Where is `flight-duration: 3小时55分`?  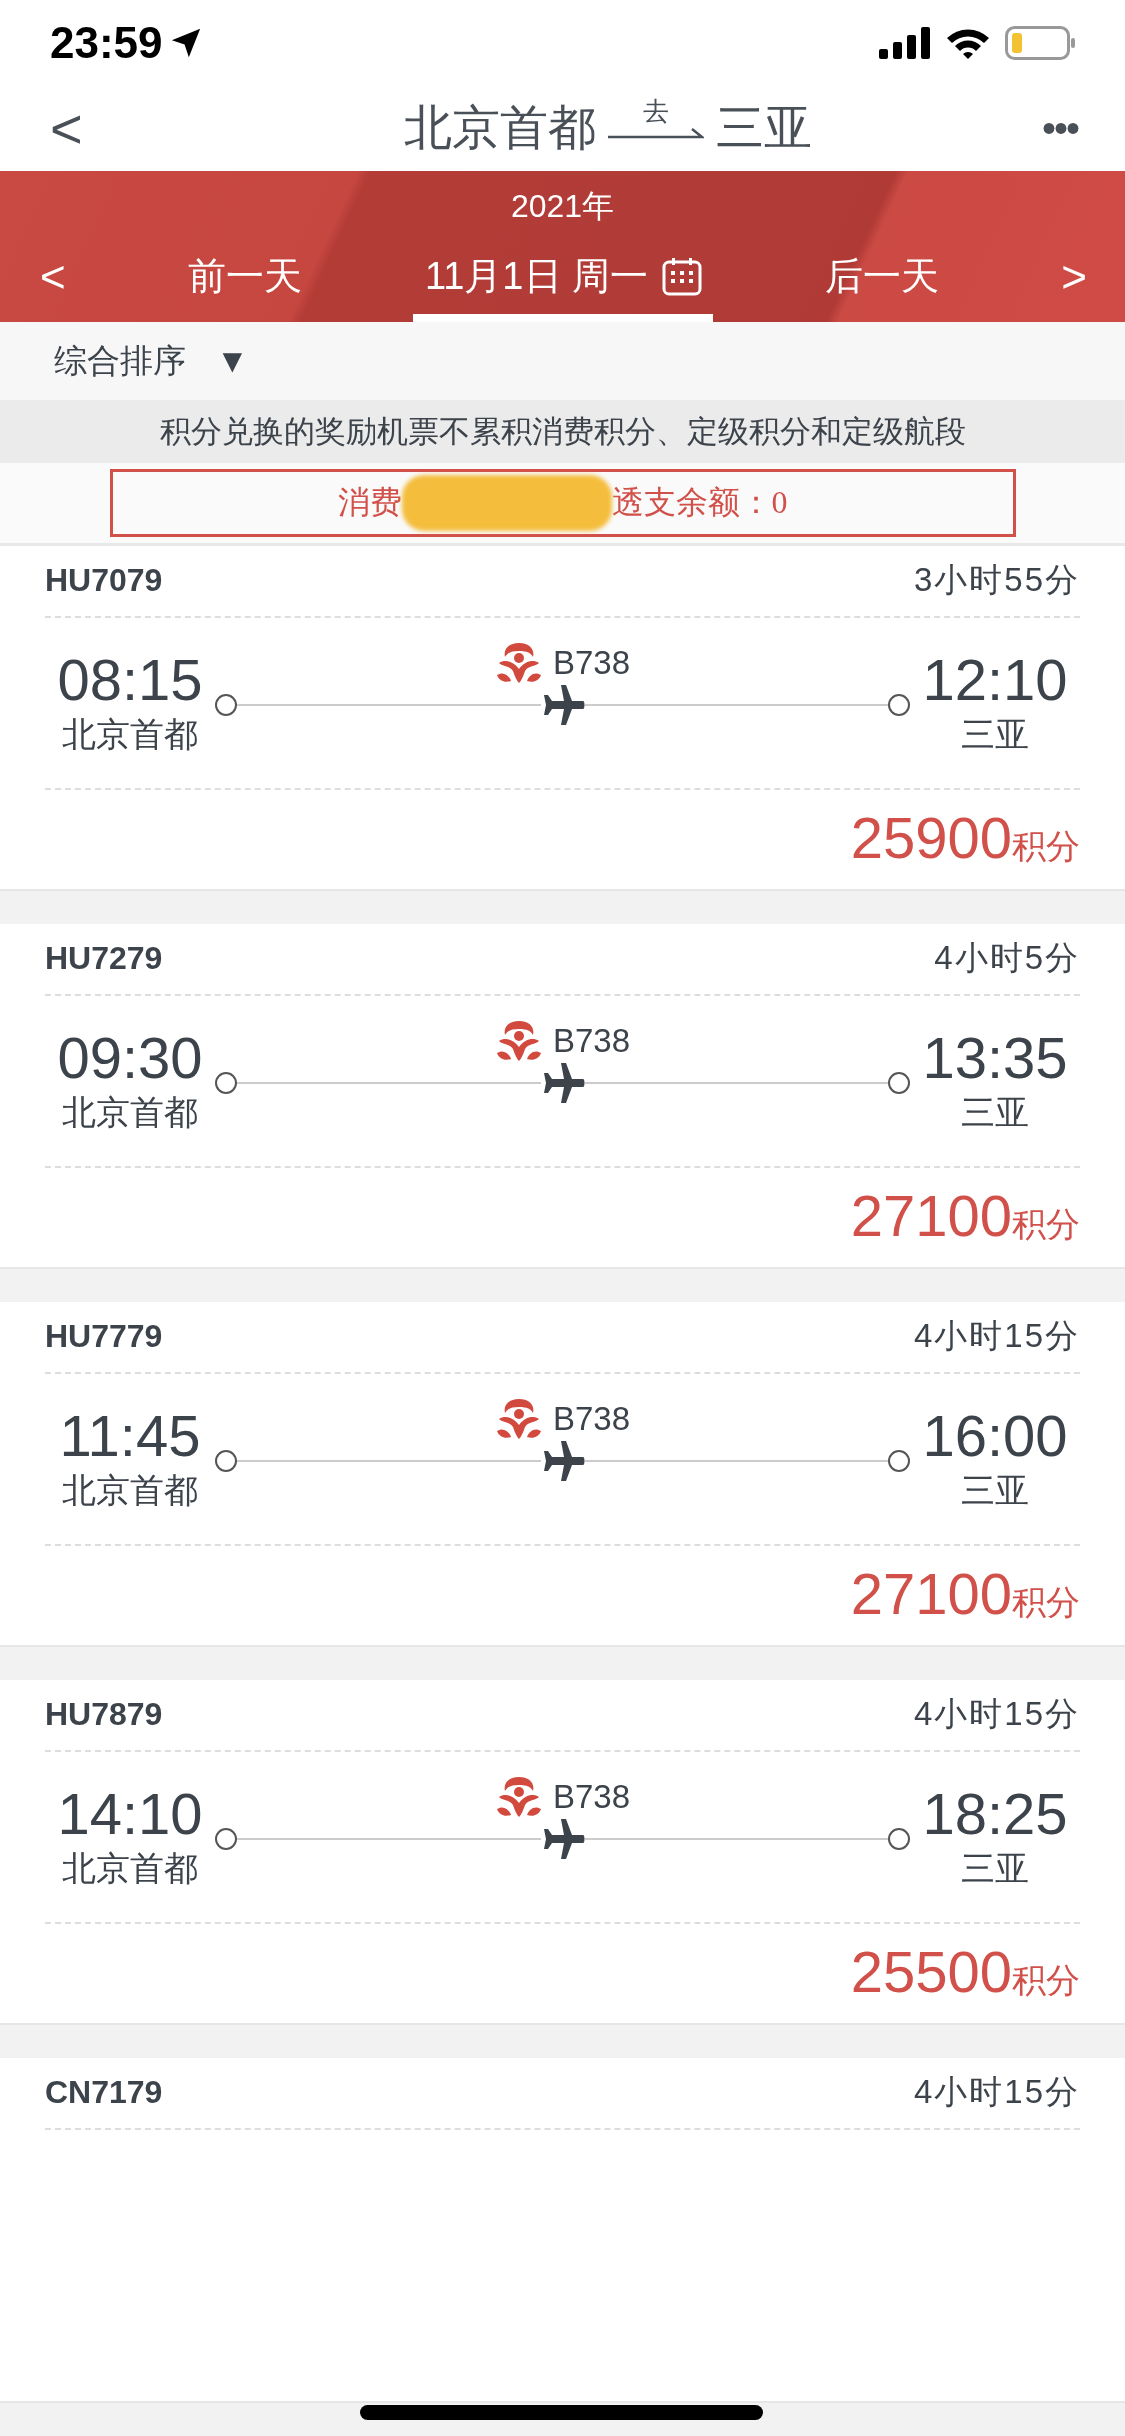
flight-duration: 3小时55分 is located at coordinates (996, 580).